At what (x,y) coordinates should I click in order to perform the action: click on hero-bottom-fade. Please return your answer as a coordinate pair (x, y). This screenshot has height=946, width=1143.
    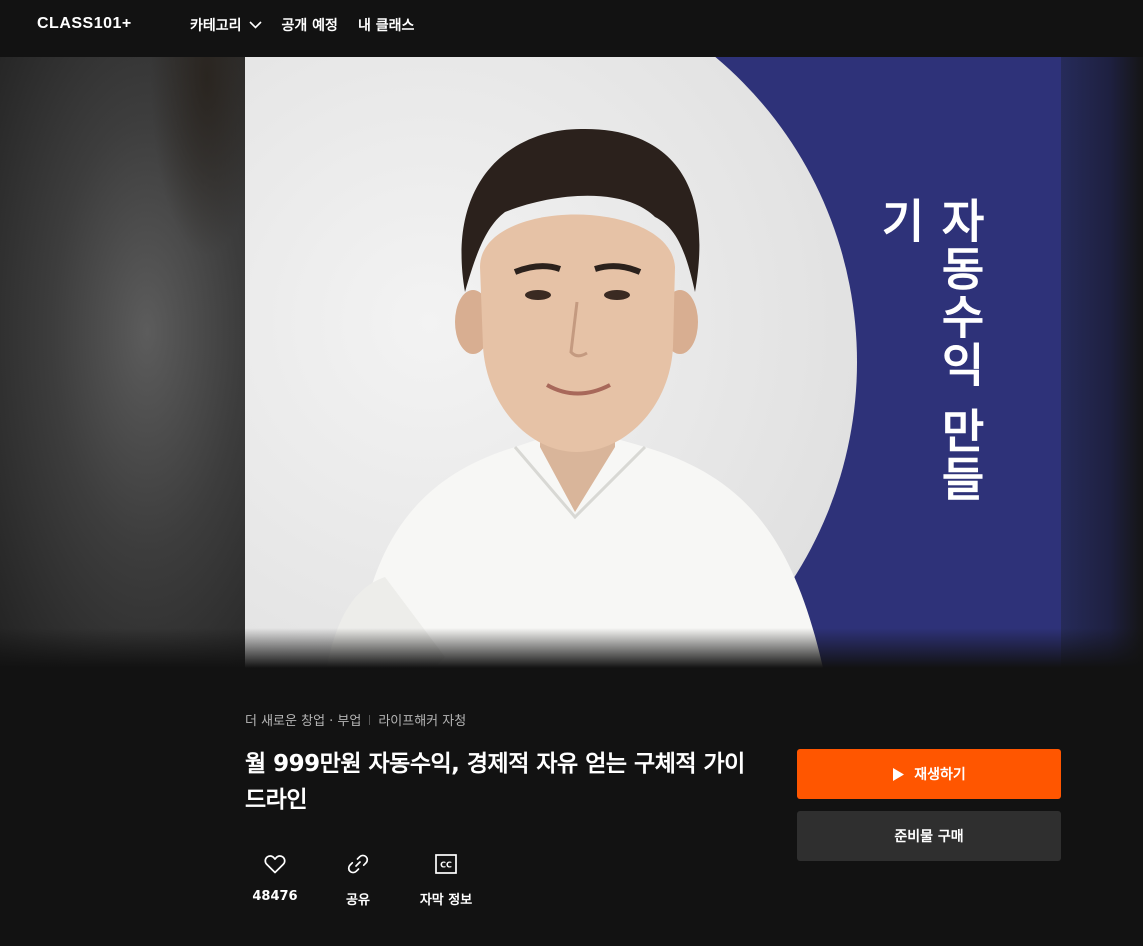
    Looking at the image, I should click on (571, 648).